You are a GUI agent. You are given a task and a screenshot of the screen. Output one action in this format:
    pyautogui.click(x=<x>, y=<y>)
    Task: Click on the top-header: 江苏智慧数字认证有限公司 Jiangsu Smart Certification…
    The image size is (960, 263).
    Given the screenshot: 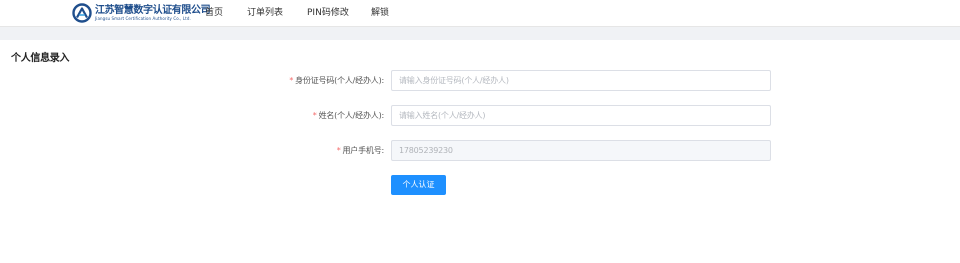 What is the action you would take?
    pyautogui.click(x=480, y=13)
    